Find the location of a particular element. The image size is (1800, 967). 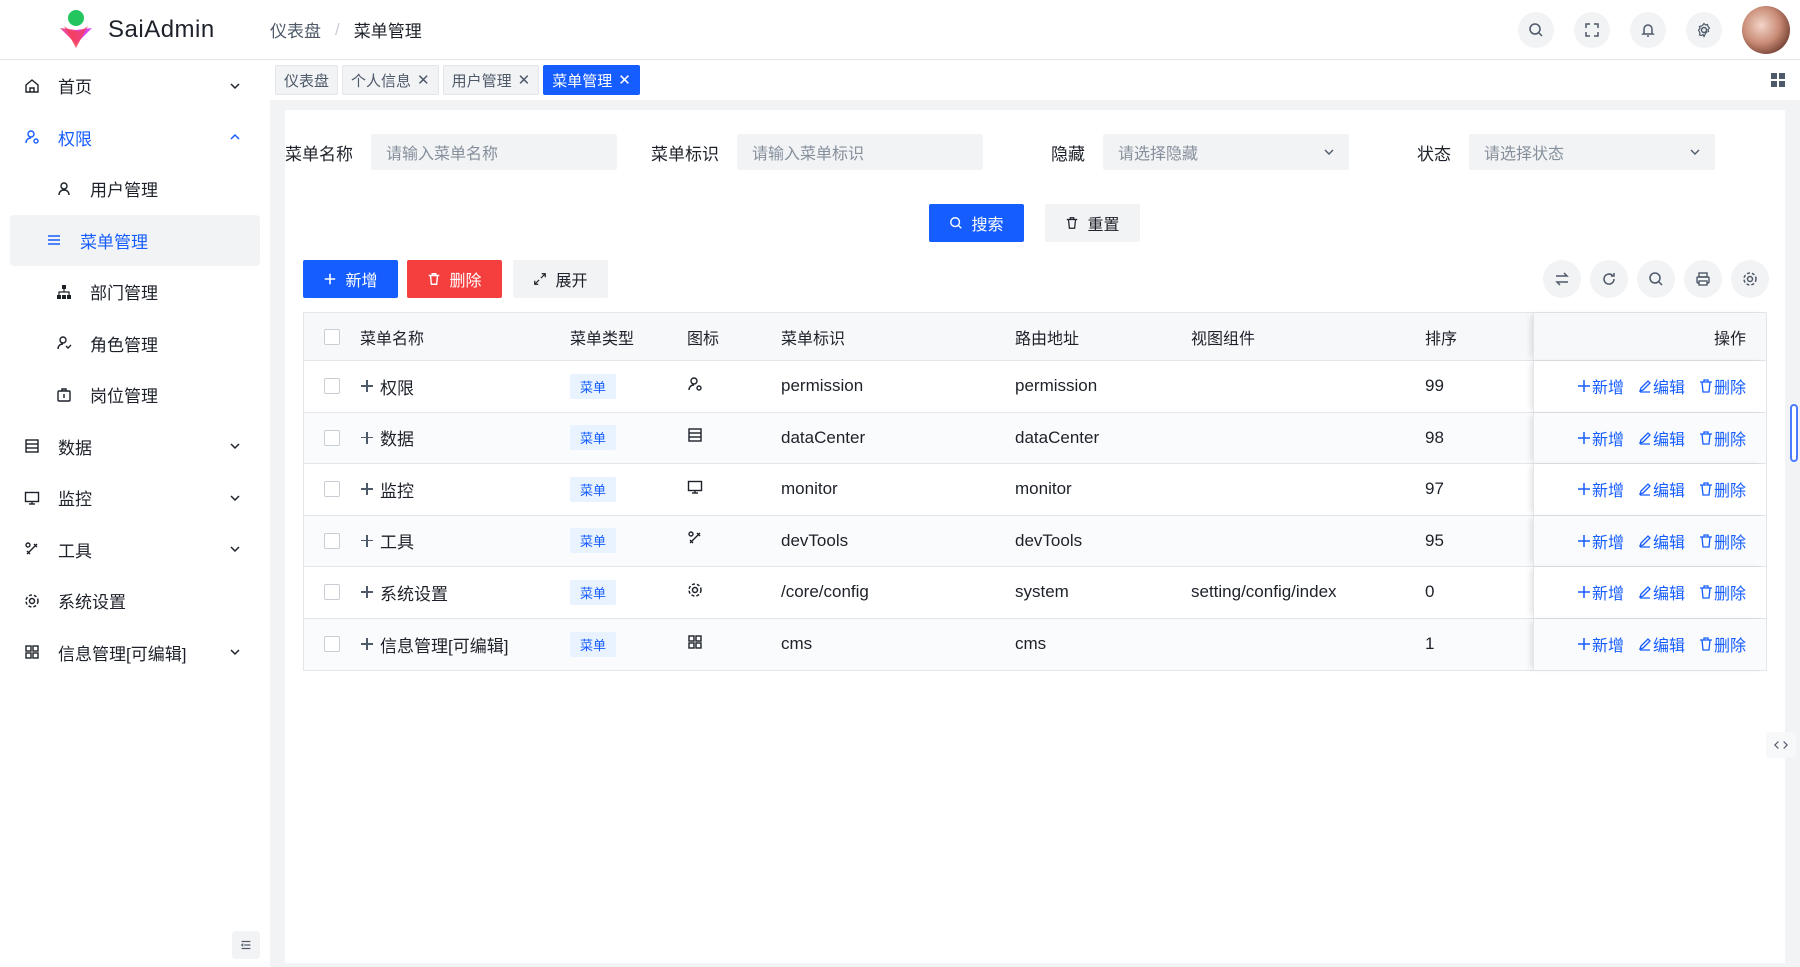

menu-name-field: 菜单名称 请输入菜单名称 is located at coordinates (451, 152).